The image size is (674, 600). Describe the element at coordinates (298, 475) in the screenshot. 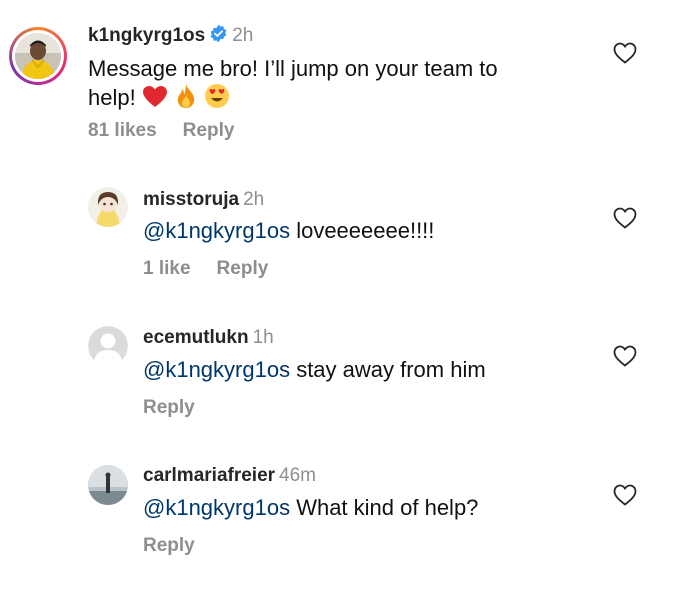

I see `comment-time: 46m` at that location.